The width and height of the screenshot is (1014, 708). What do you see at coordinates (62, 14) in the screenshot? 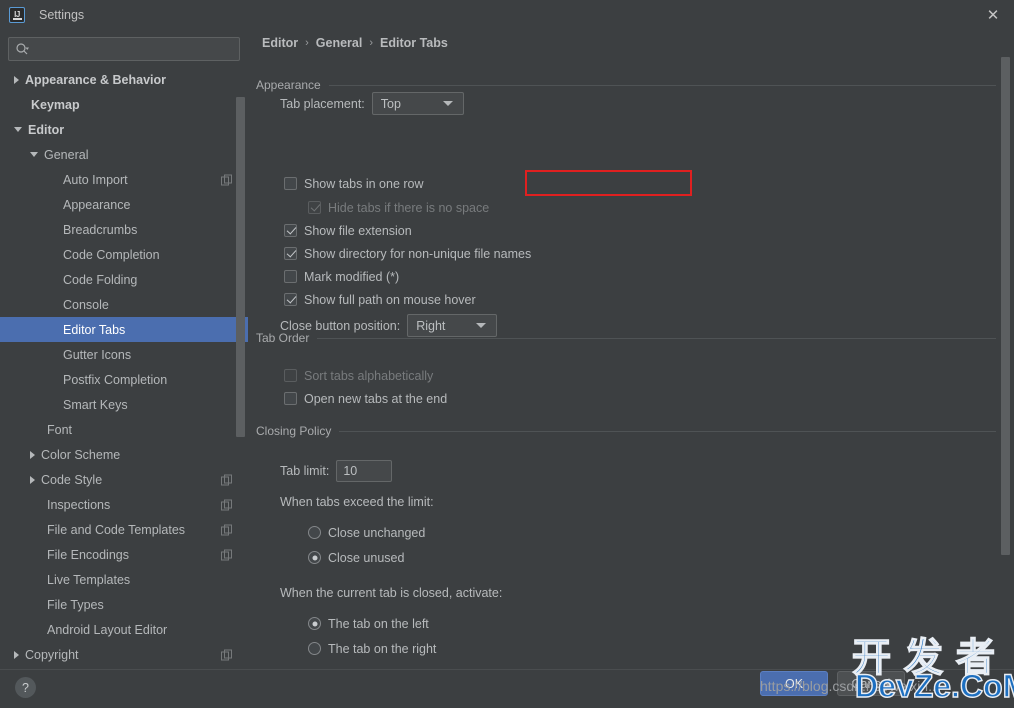
I see `window-title: Settings` at bounding box center [62, 14].